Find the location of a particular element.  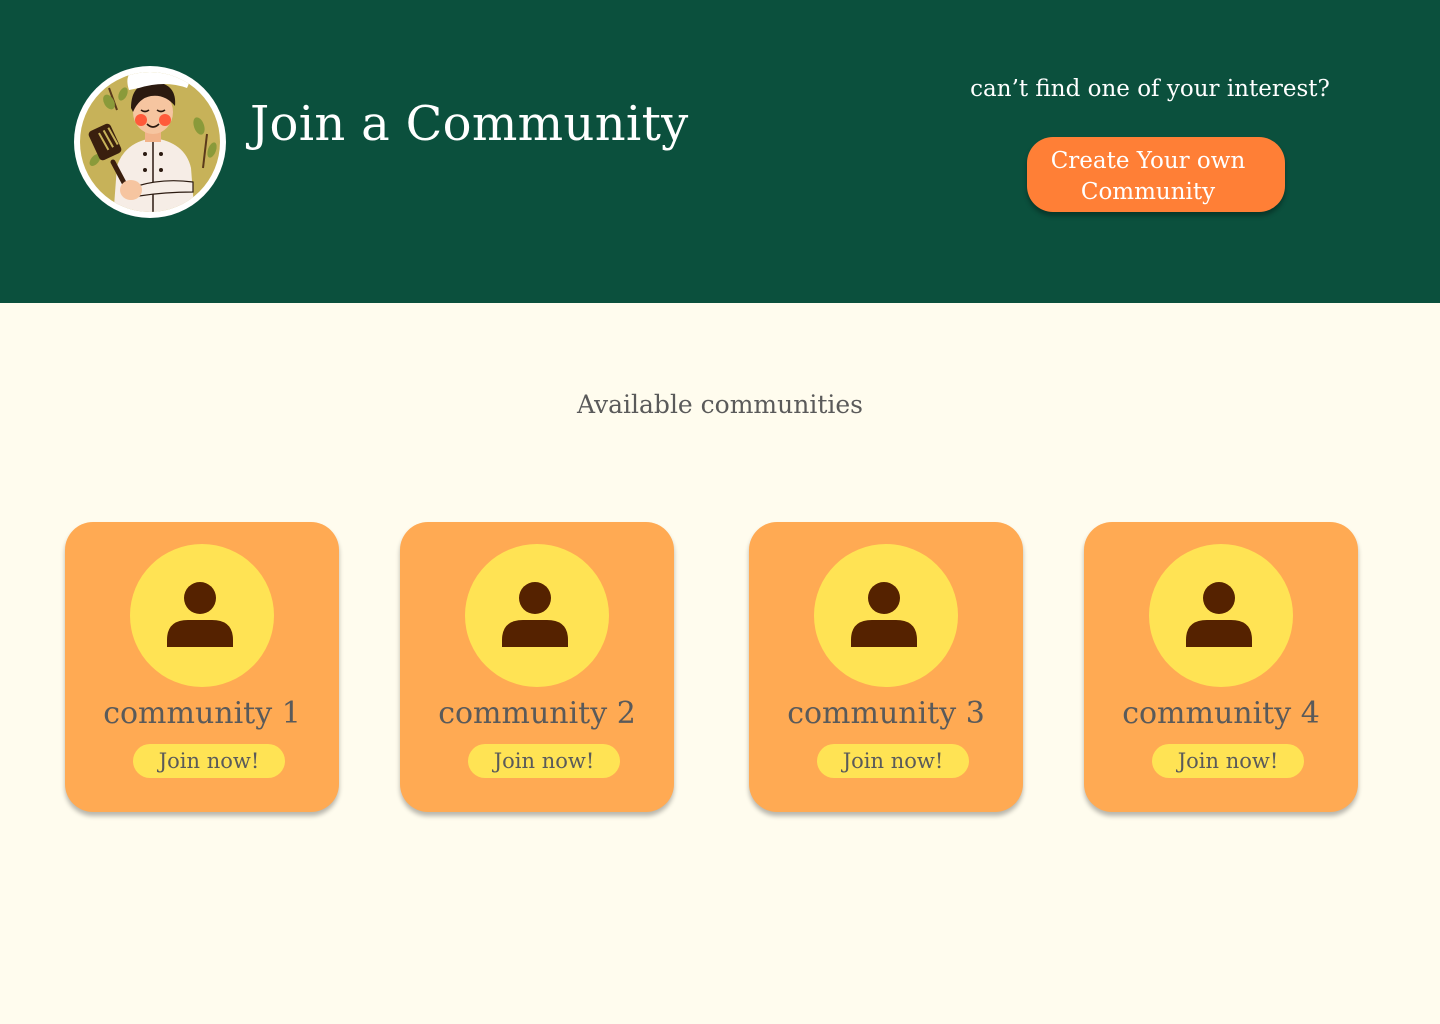

community-card-3: community 3 Join now! is located at coordinates (886, 667).